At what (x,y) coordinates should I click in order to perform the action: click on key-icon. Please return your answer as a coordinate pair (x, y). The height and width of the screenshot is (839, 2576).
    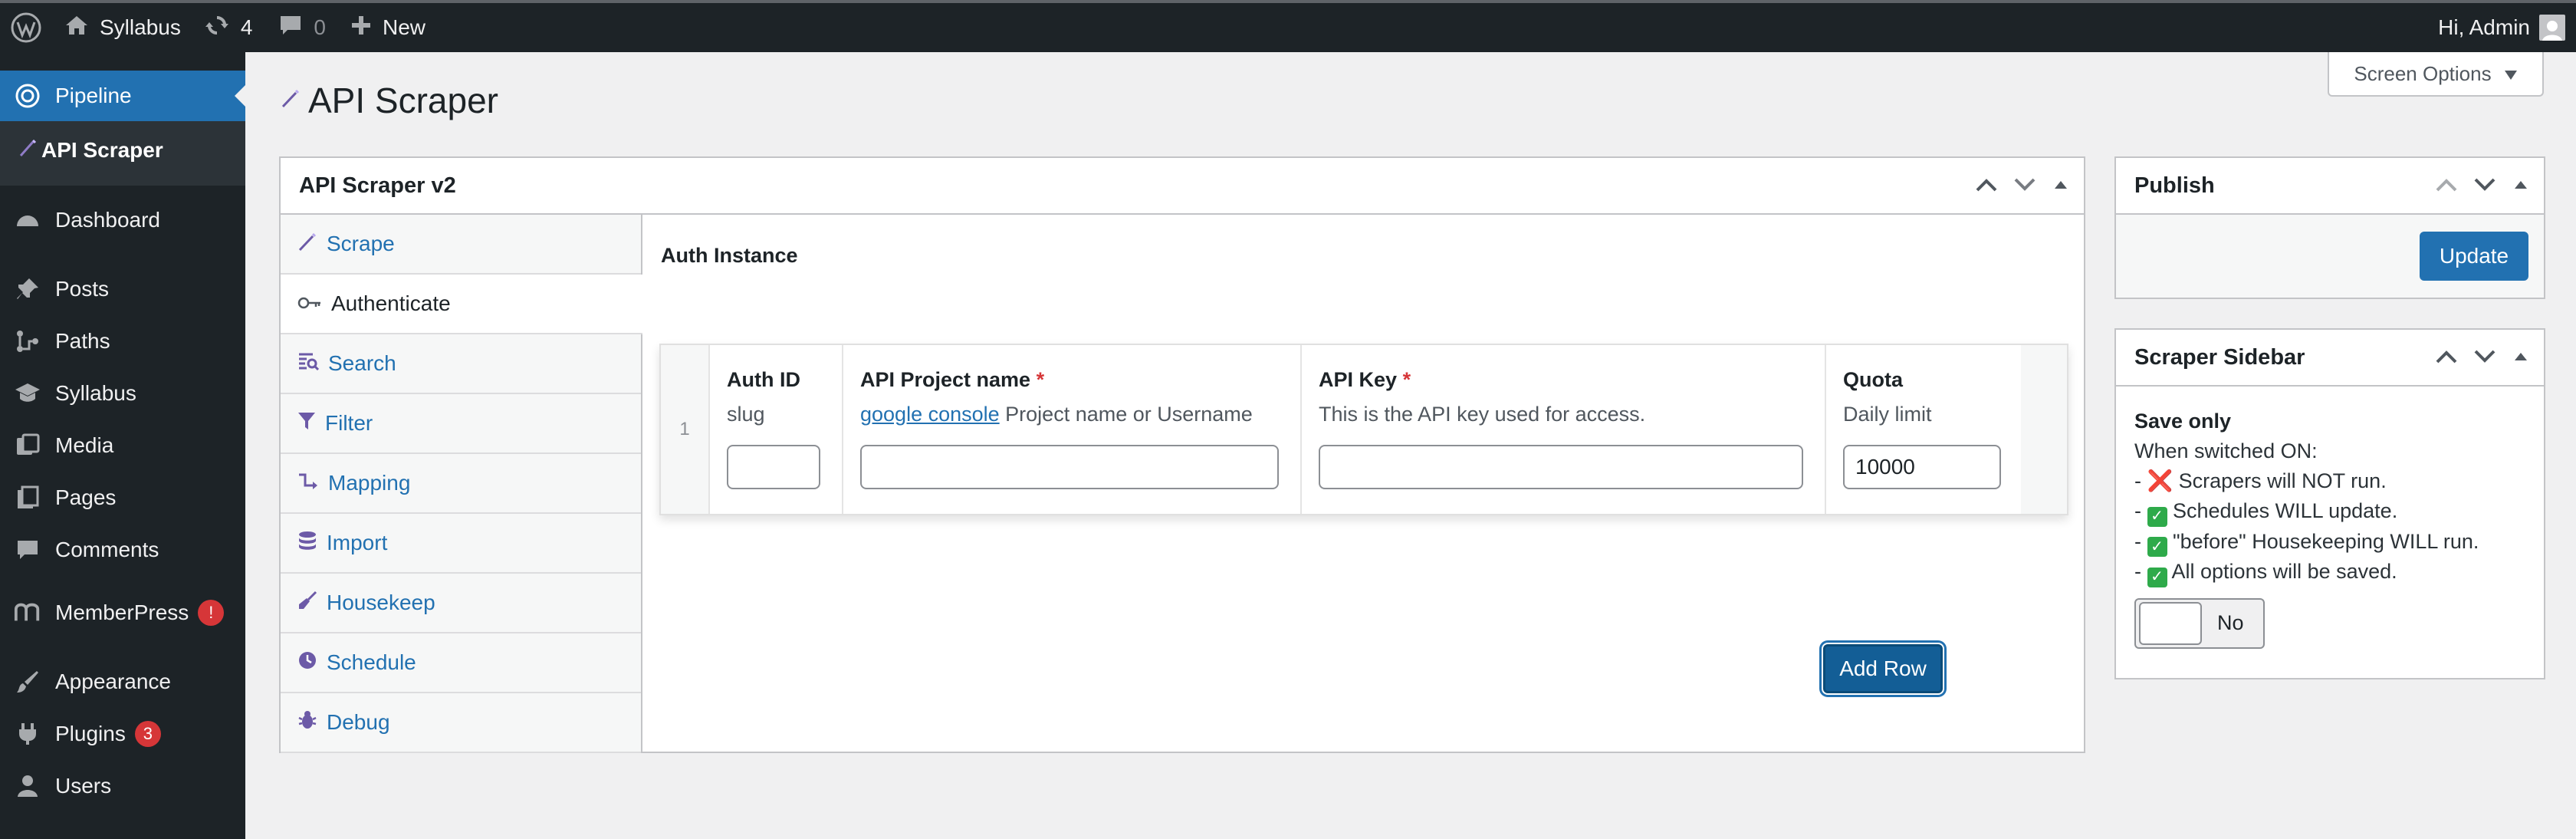
    Looking at the image, I should click on (310, 303).